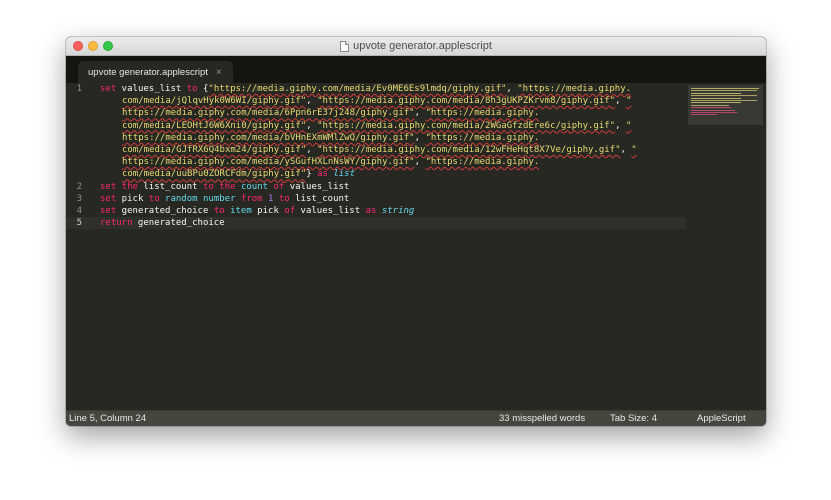 Image resolution: width=831 pixels, height=500 pixels. What do you see at coordinates (79, 210) in the screenshot?
I see `line-number: 4` at bounding box center [79, 210].